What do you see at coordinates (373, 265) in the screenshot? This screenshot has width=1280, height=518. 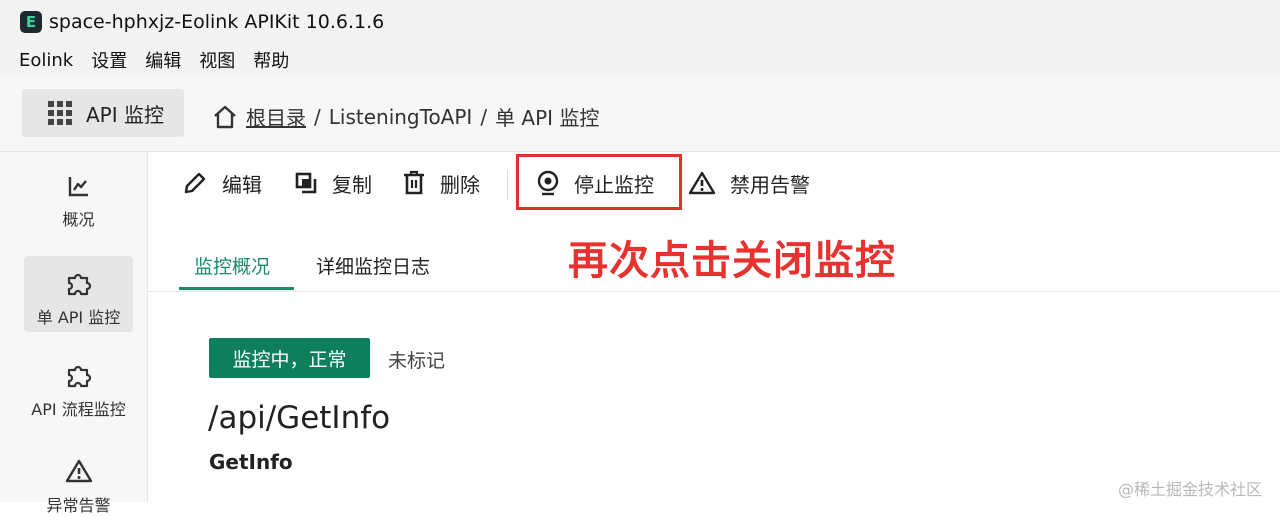 I see `tab-monitor-logs: 详细监控日志` at bounding box center [373, 265].